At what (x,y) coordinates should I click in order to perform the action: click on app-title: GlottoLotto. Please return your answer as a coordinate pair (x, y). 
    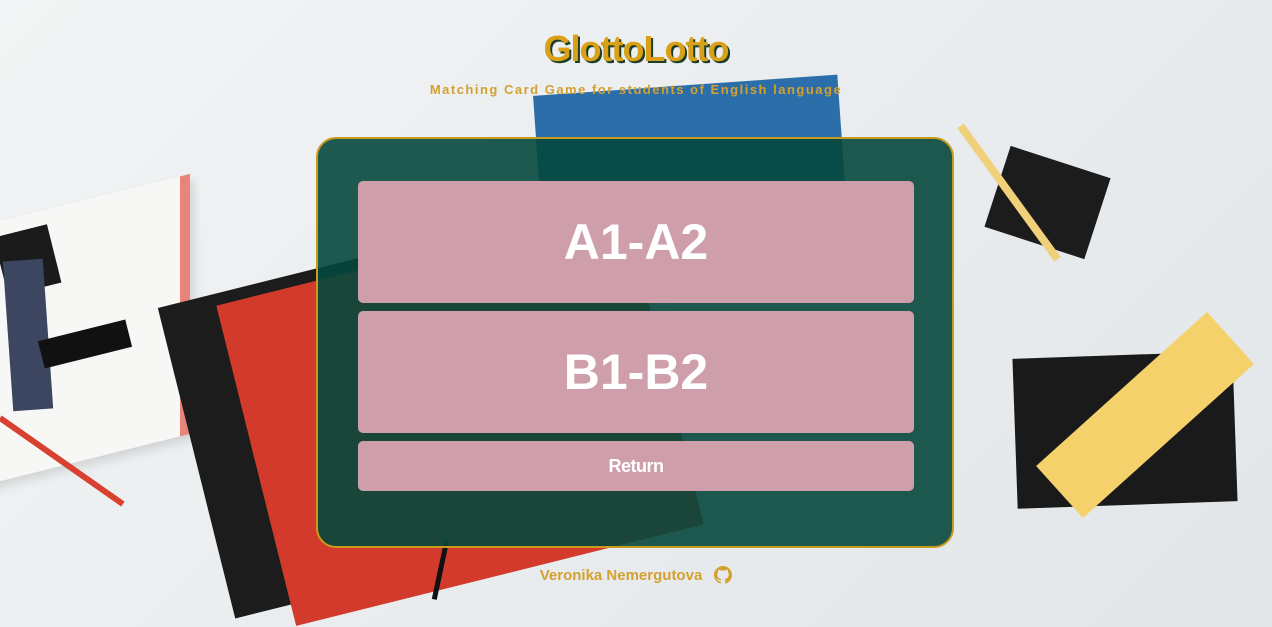
    Looking at the image, I should click on (636, 48).